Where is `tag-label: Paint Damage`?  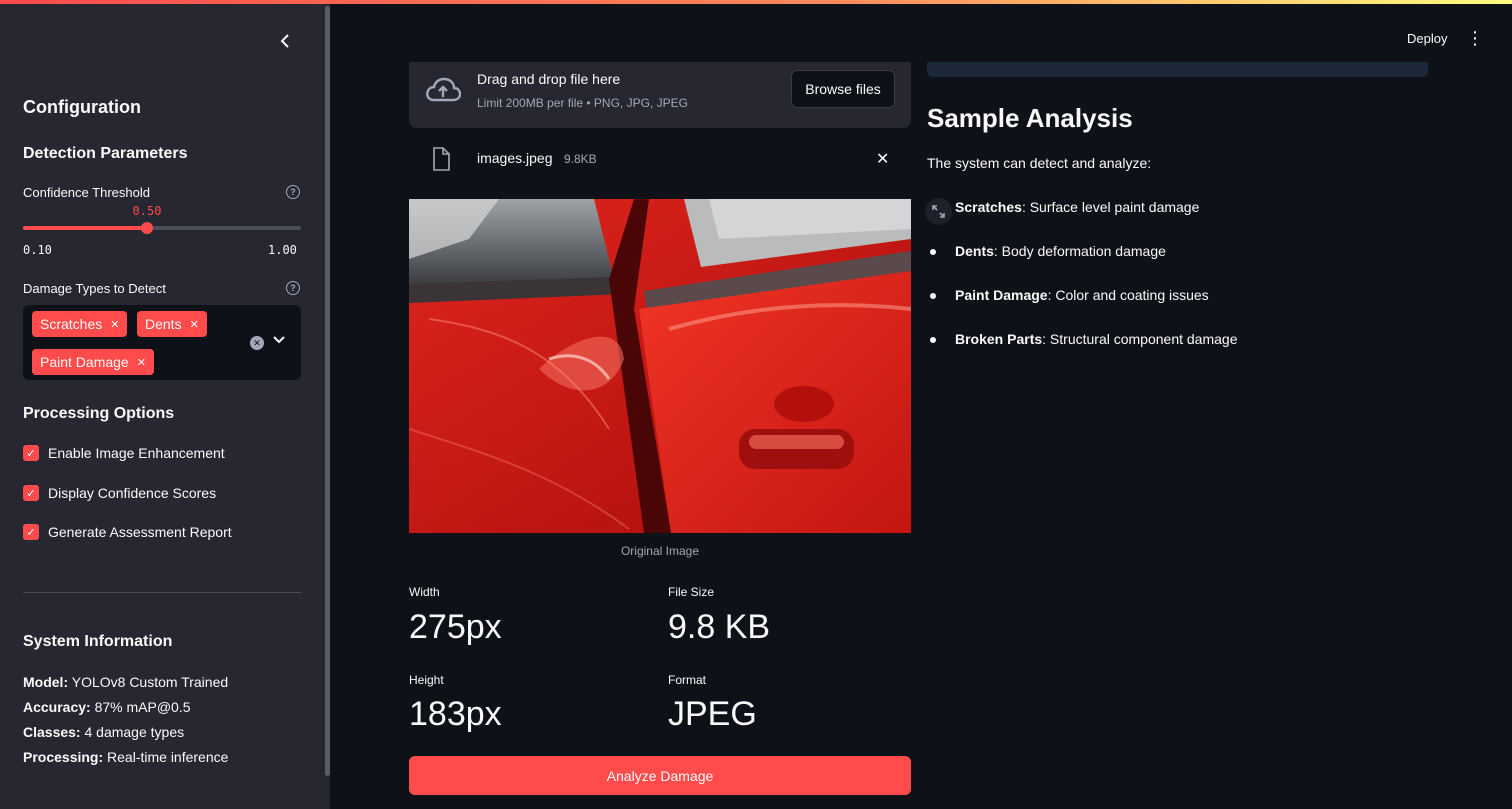
tag-label: Paint Damage is located at coordinates (84, 362).